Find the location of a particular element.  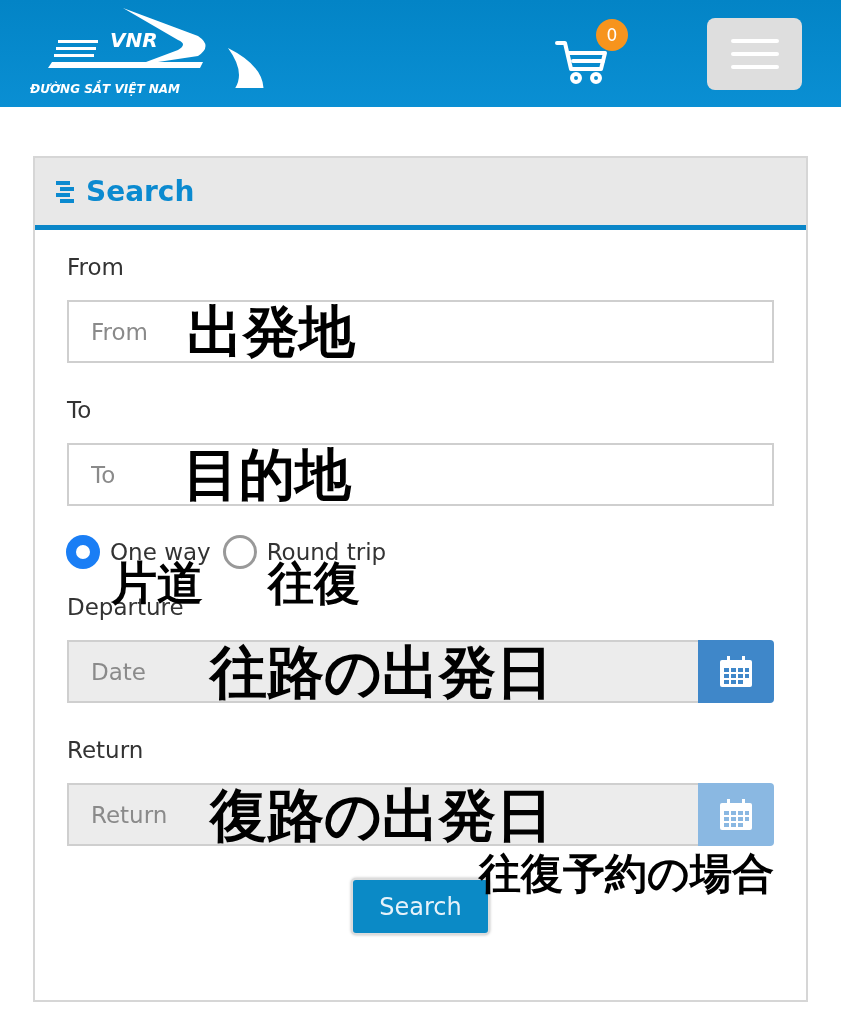

annotation-text: 往路の出発日 is located at coordinates (381, 671).